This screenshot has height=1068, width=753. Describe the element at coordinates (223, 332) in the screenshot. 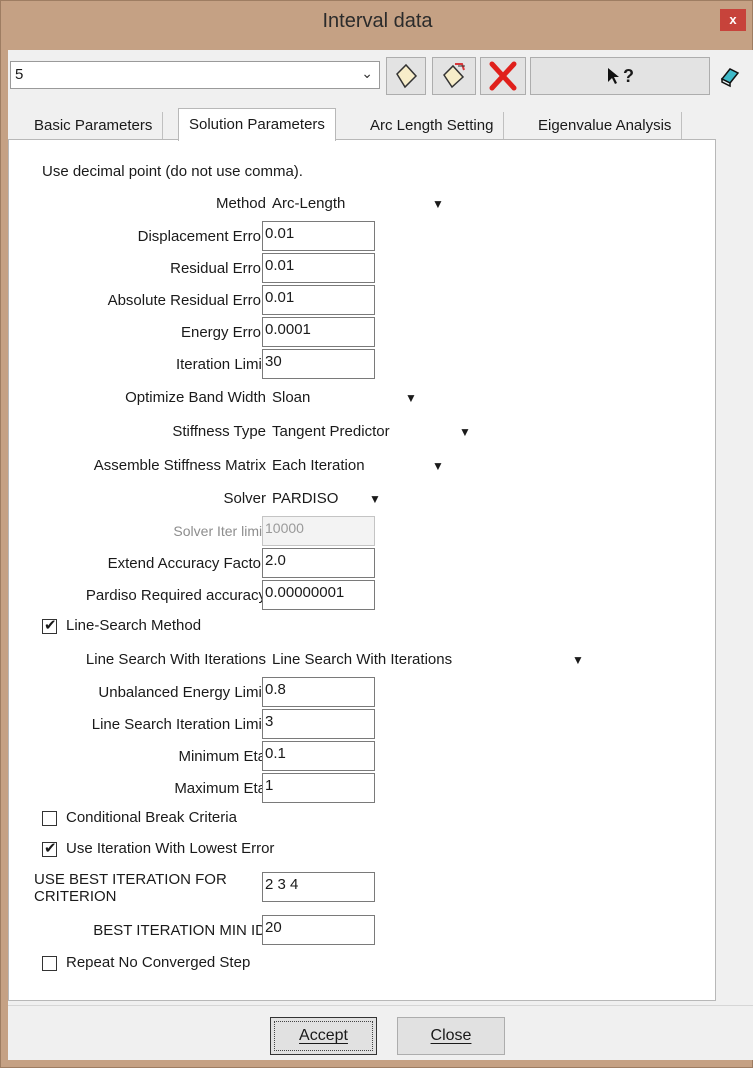

I see `energy-error-label: Energy Error` at that location.